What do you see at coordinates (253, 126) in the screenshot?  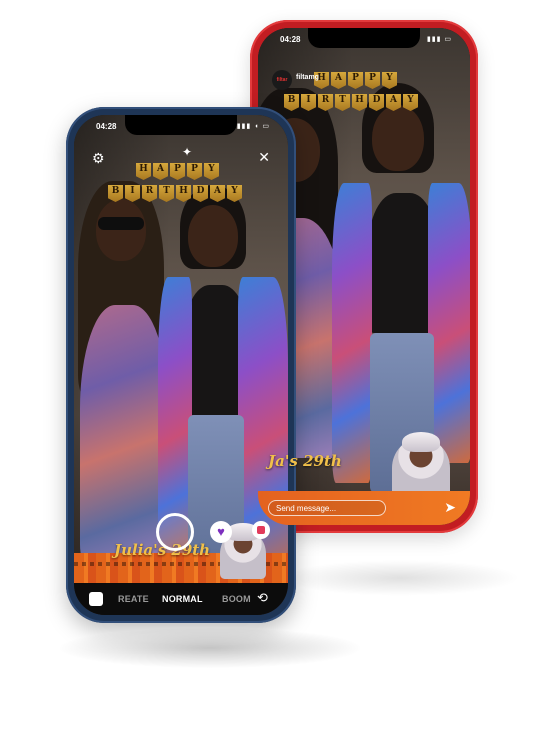 I see `status-icons: ▮▮▮ ◖ ▭` at bounding box center [253, 126].